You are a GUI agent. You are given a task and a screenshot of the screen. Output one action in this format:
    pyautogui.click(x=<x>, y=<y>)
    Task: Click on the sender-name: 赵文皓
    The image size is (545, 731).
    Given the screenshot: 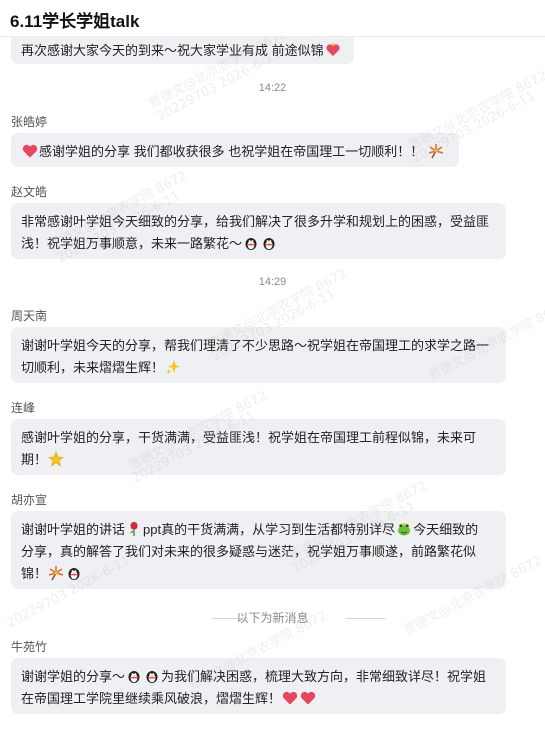 What is the action you would take?
    pyautogui.click(x=29, y=192)
    